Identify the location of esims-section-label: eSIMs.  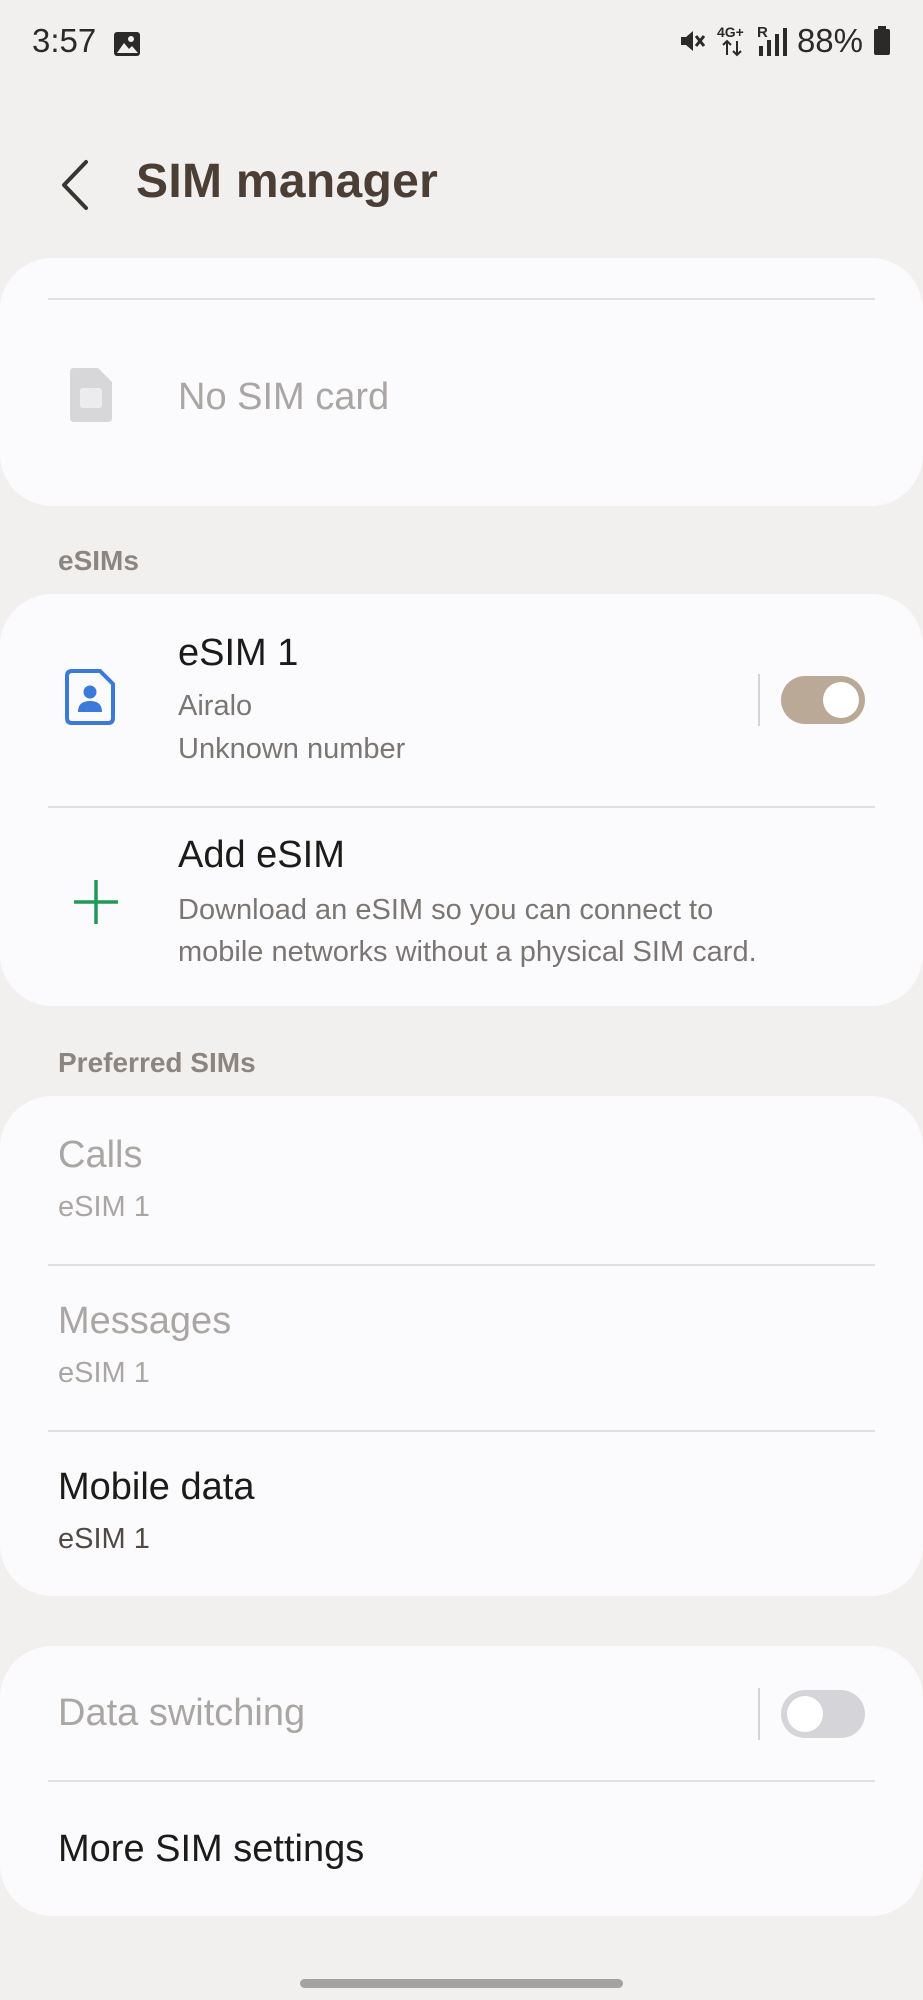
(98, 560).